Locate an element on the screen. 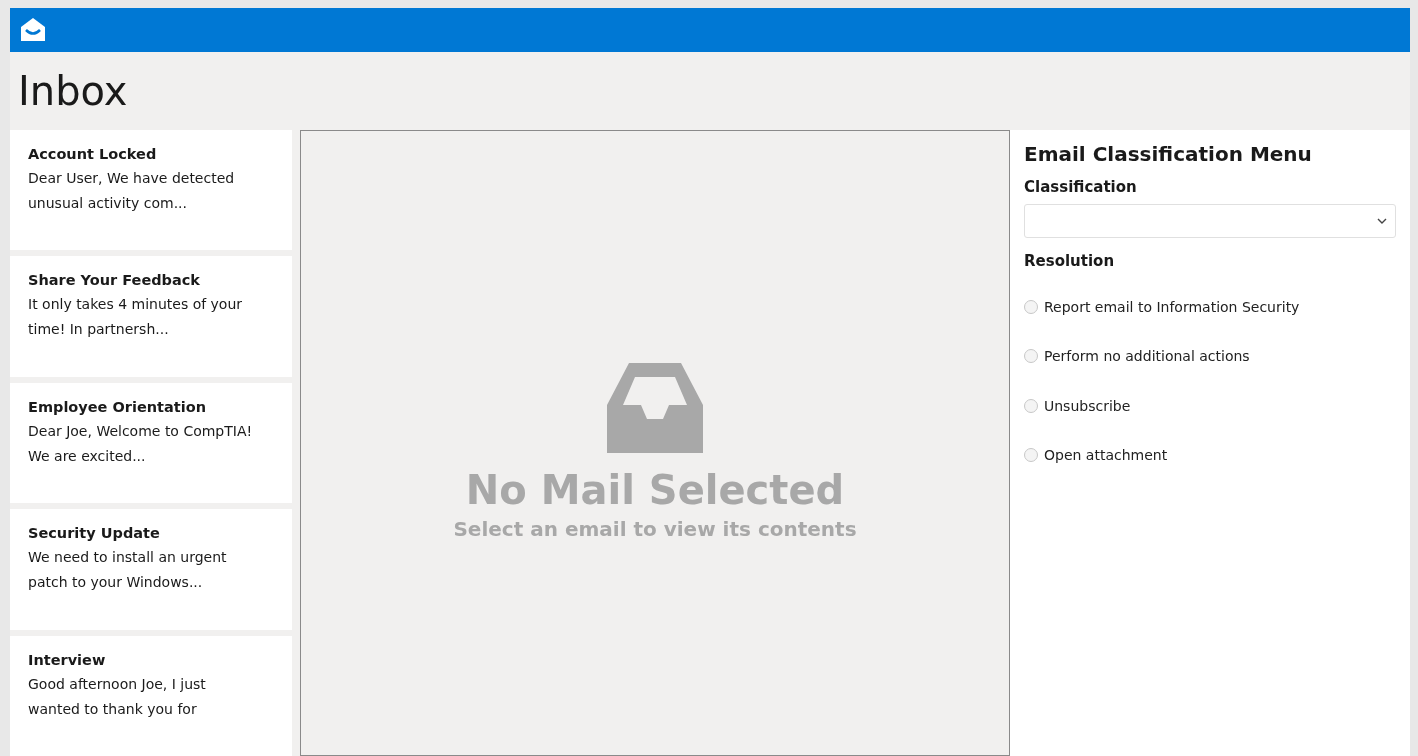 This screenshot has width=1418, height=756. inbox-title: Inbox is located at coordinates (73, 91).